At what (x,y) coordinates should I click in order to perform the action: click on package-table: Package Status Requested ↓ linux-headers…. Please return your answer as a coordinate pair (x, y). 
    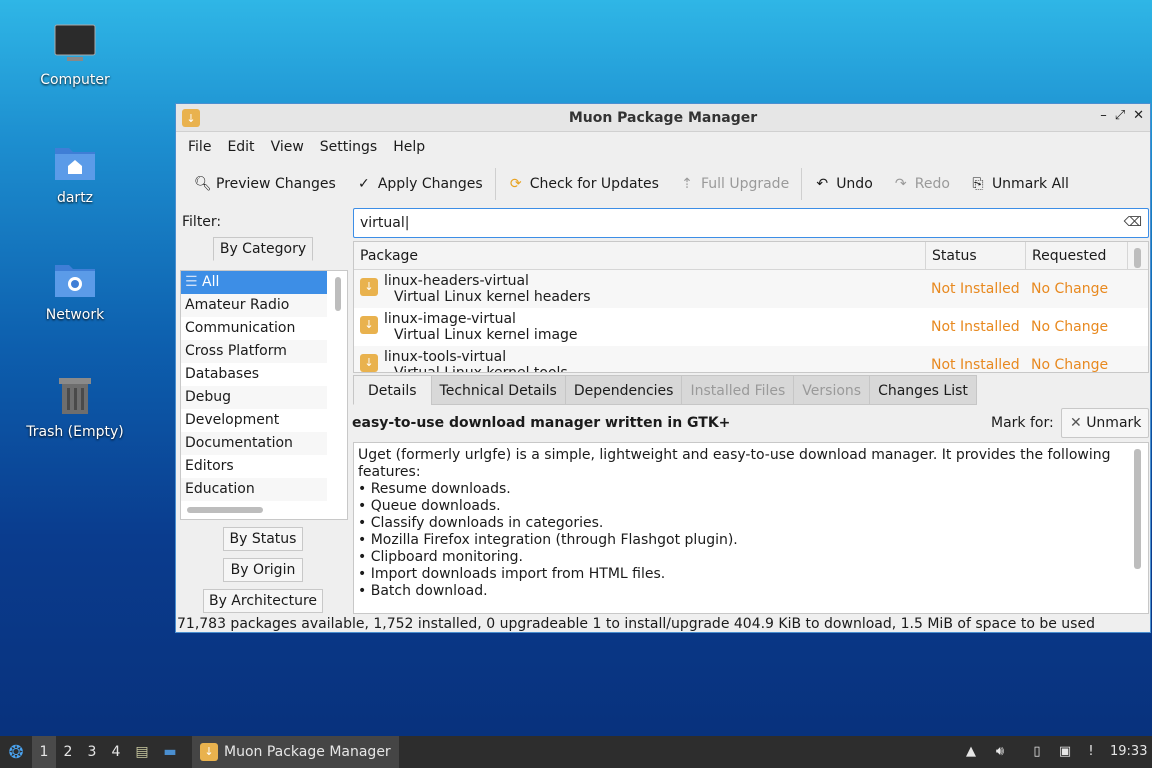
    Looking at the image, I should click on (751, 307).